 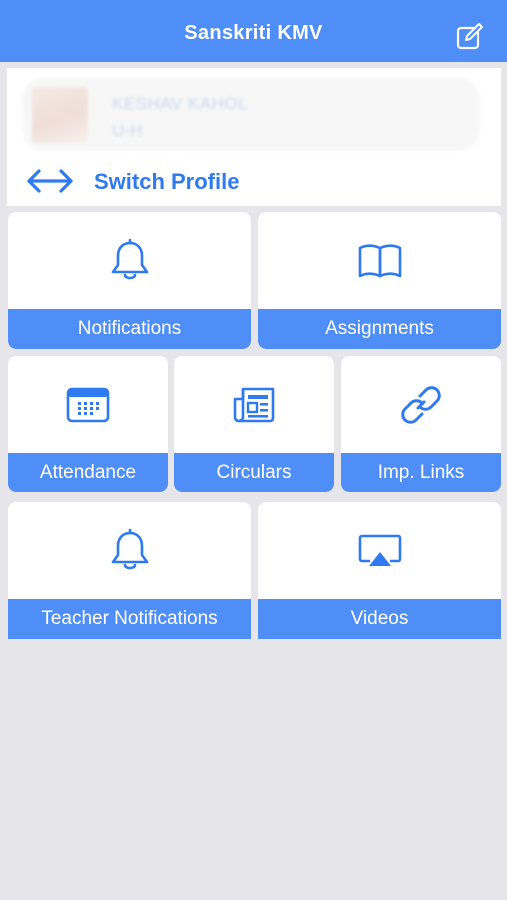 I want to click on link-icon, so click(x=421, y=405).